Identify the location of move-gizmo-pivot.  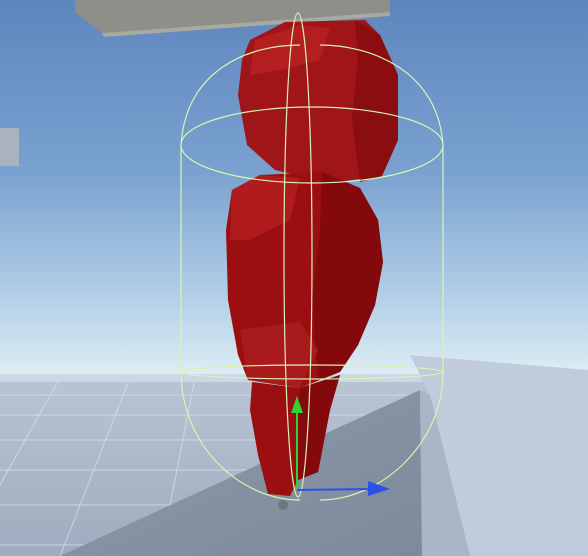
(283, 505).